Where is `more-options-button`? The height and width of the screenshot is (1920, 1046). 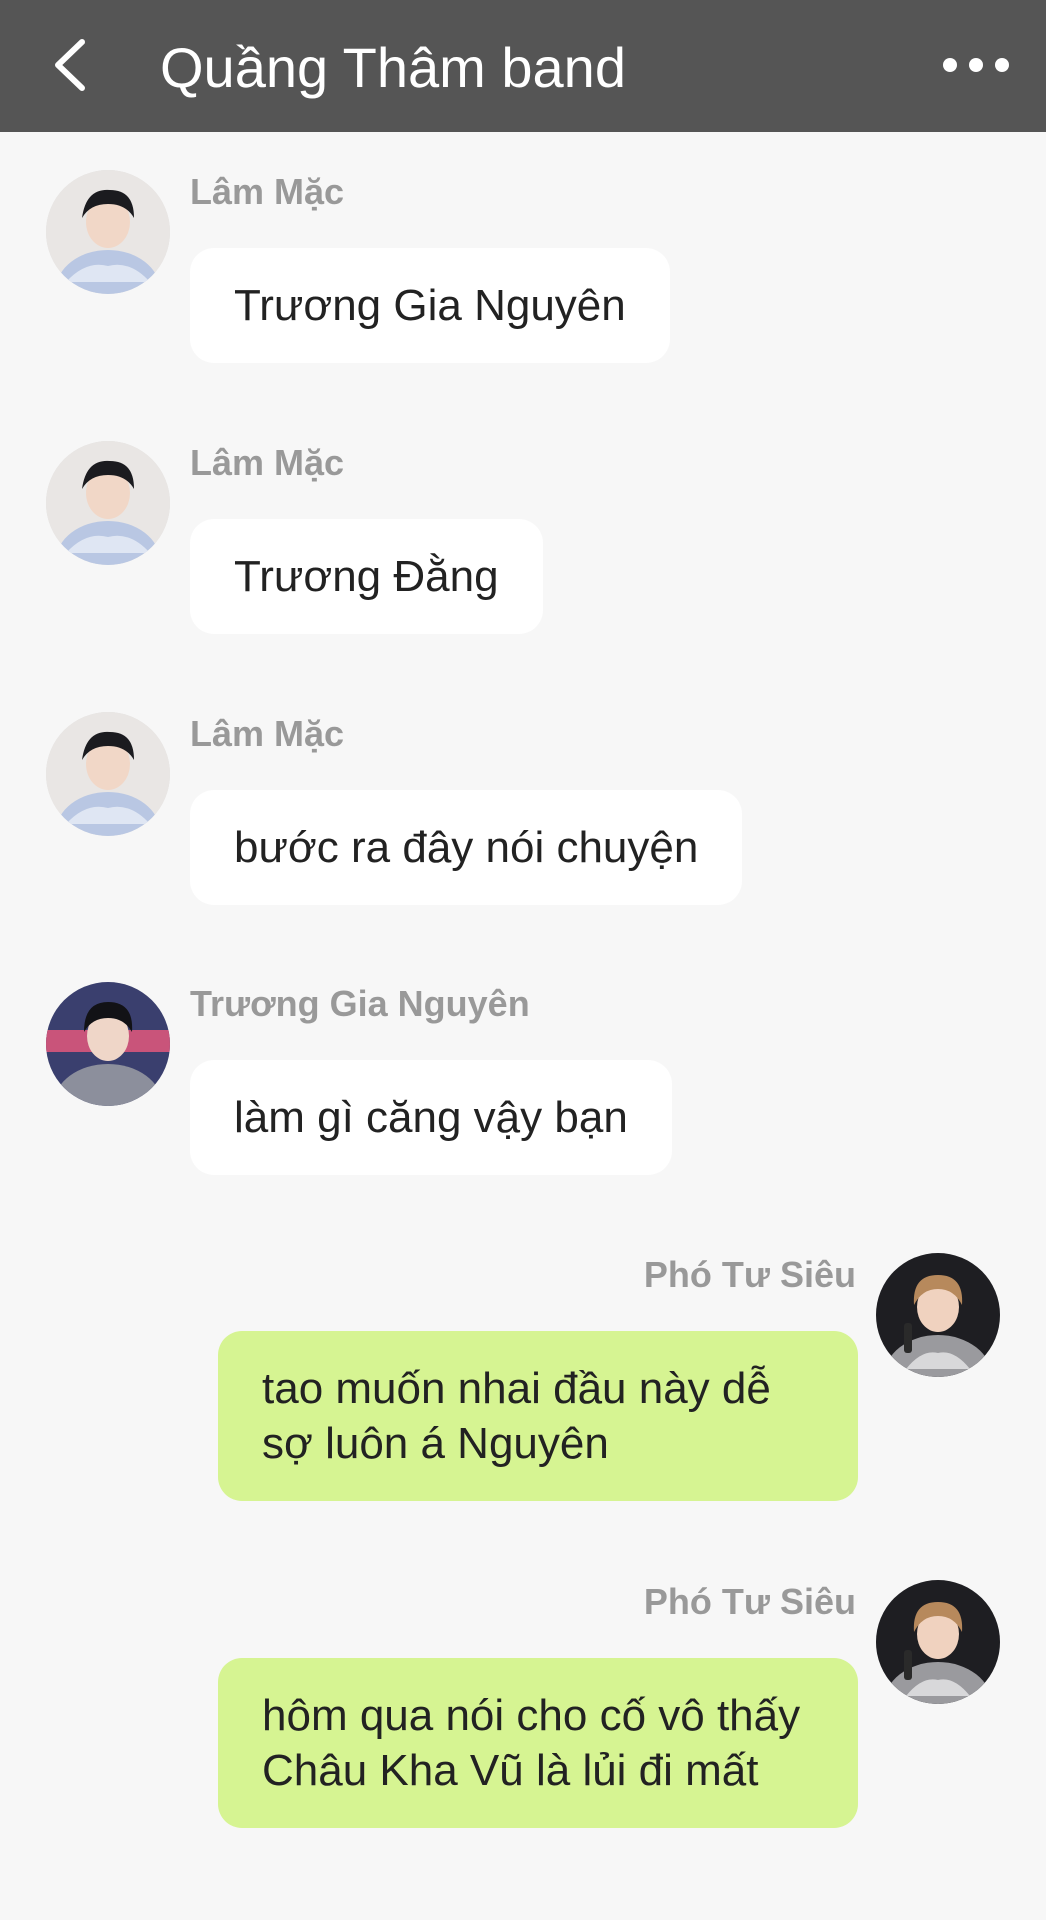 more-options-button is located at coordinates (976, 65).